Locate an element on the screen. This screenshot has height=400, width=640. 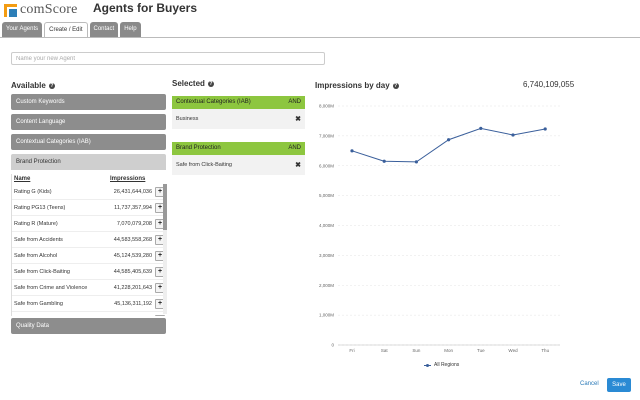
selected-heading: Selected ? is located at coordinates (193, 83).